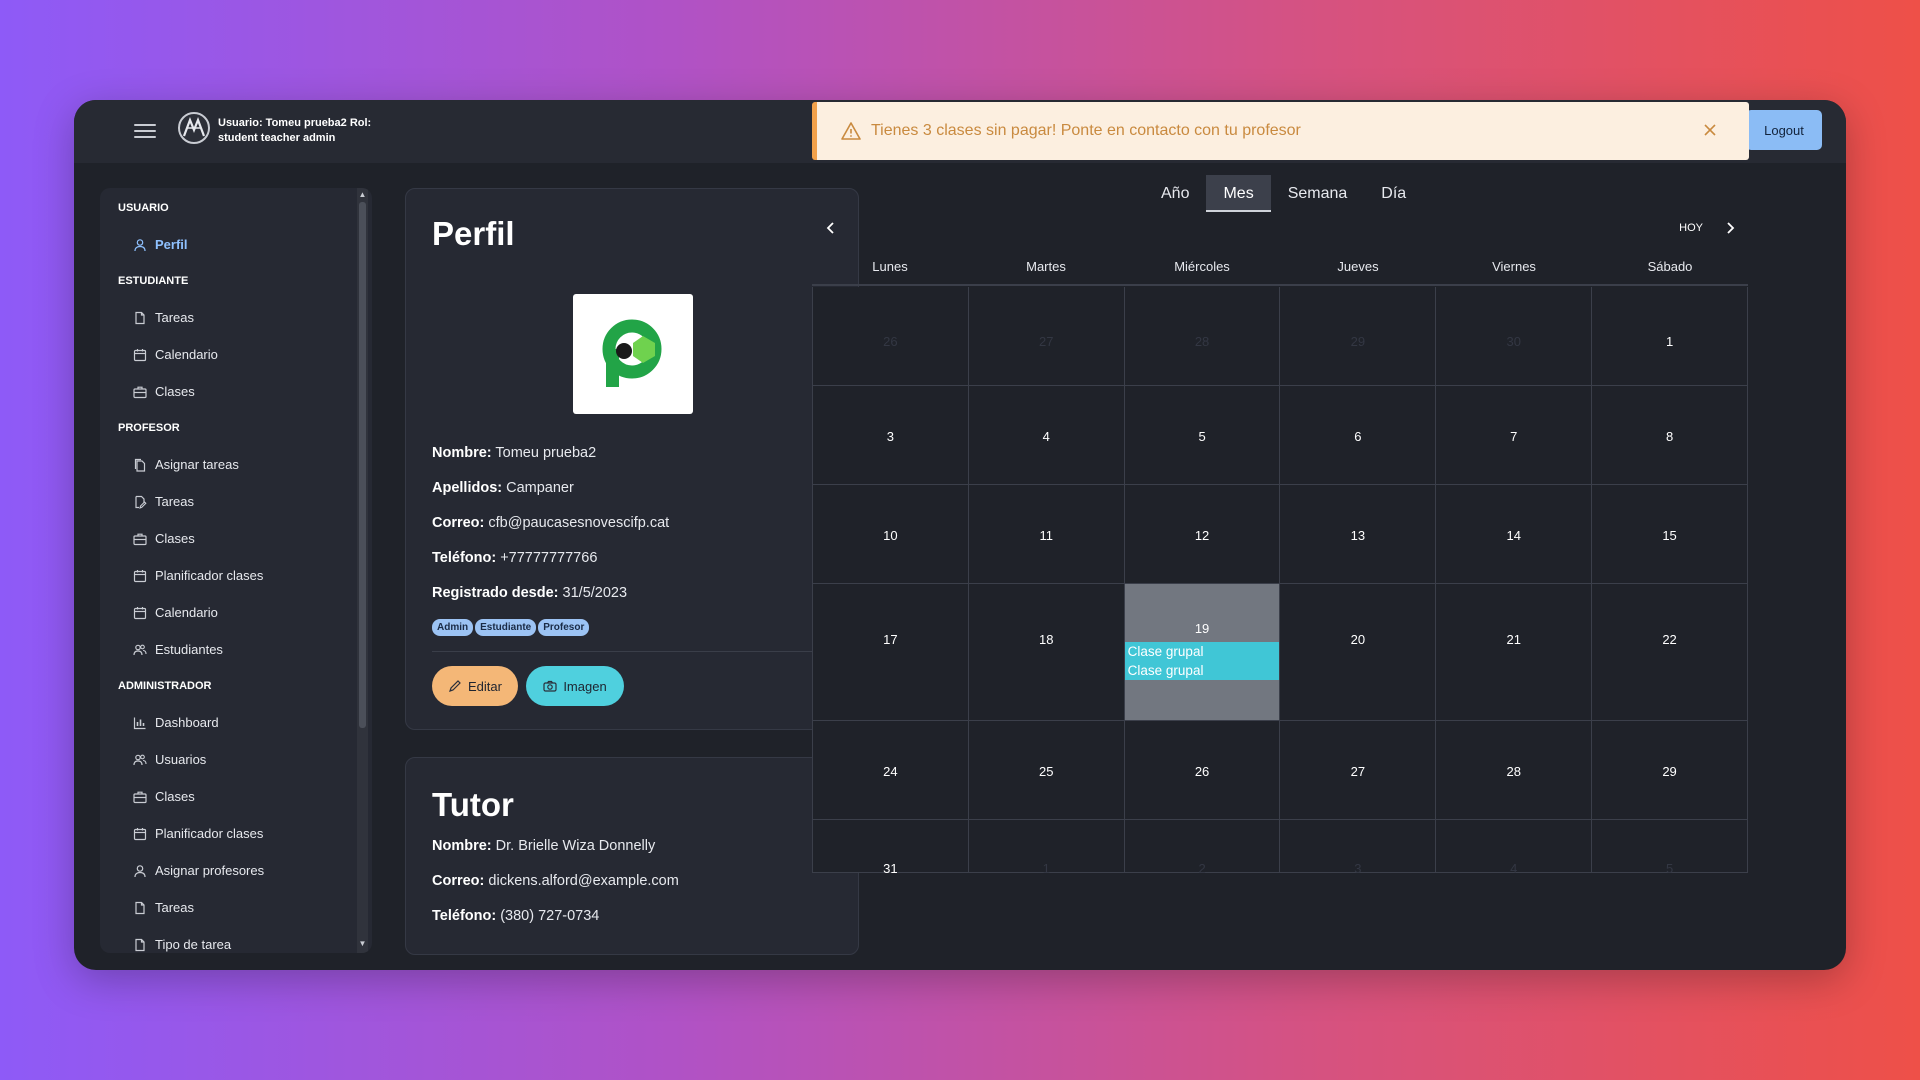 The width and height of the screenshot is (1920, 1080). I want to click on day-number: 27, so click(1046, 341).